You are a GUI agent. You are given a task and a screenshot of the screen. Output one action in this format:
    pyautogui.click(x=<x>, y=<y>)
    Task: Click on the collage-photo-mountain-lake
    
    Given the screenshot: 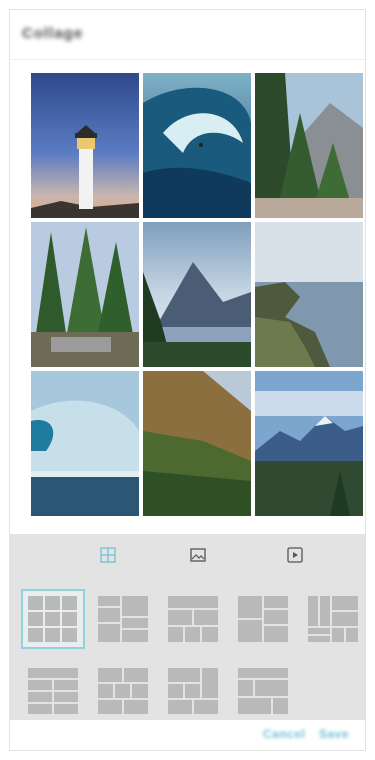 What is the action you would take?
    pyautogui.click(x=197, y=294)
    